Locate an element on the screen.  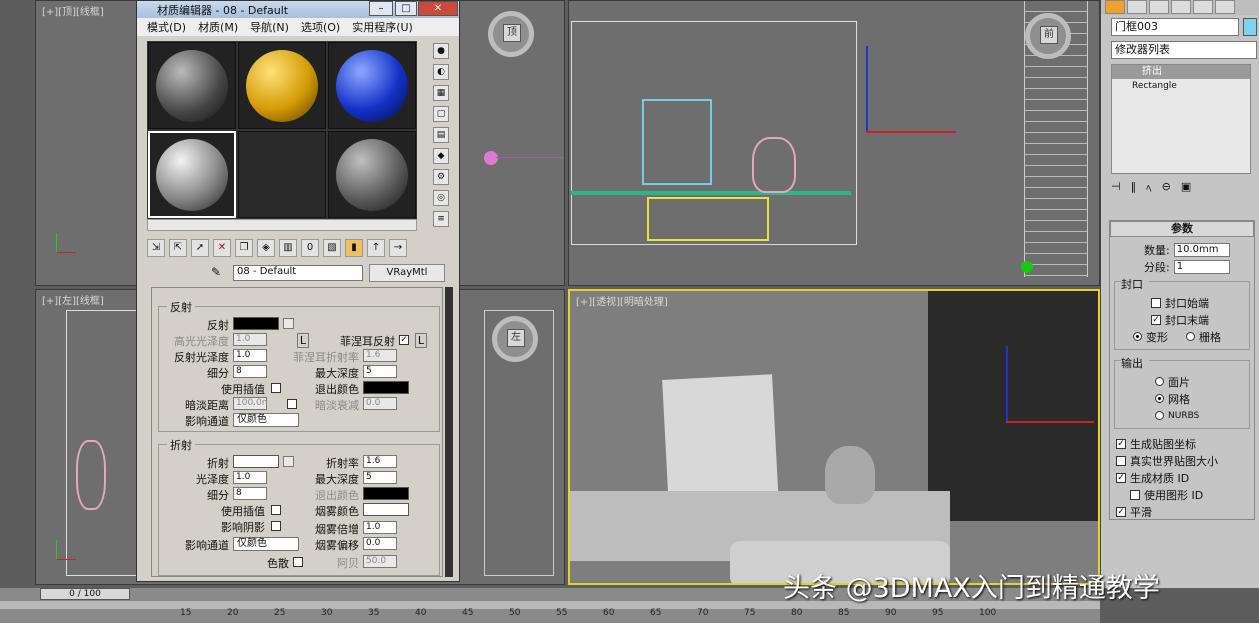
use-shape-ids-checkbox is located at coordinates (1135, 494).